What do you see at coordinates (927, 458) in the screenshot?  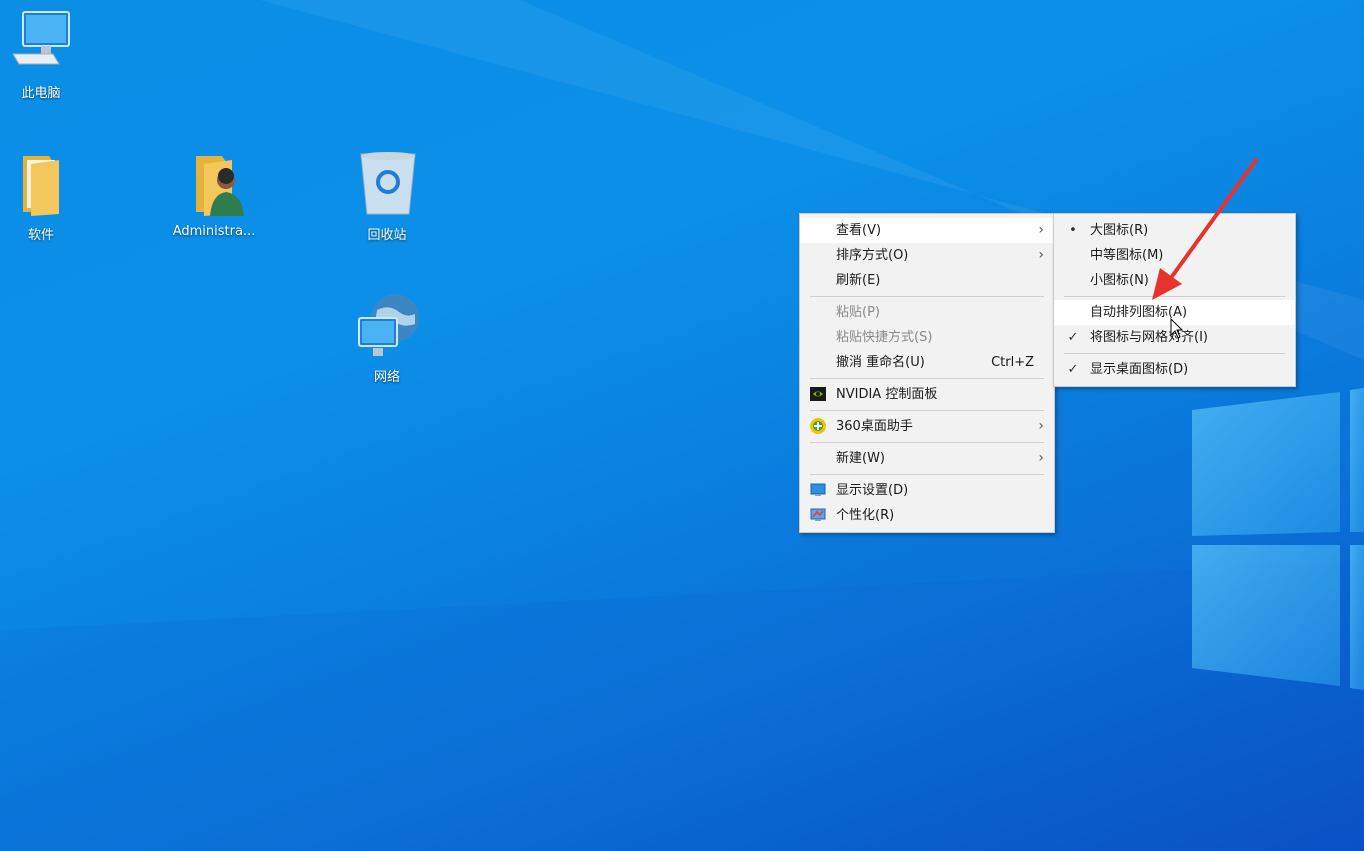 I see `menu-item-new: 新建(W) ›` at bounding box center [927, 458].